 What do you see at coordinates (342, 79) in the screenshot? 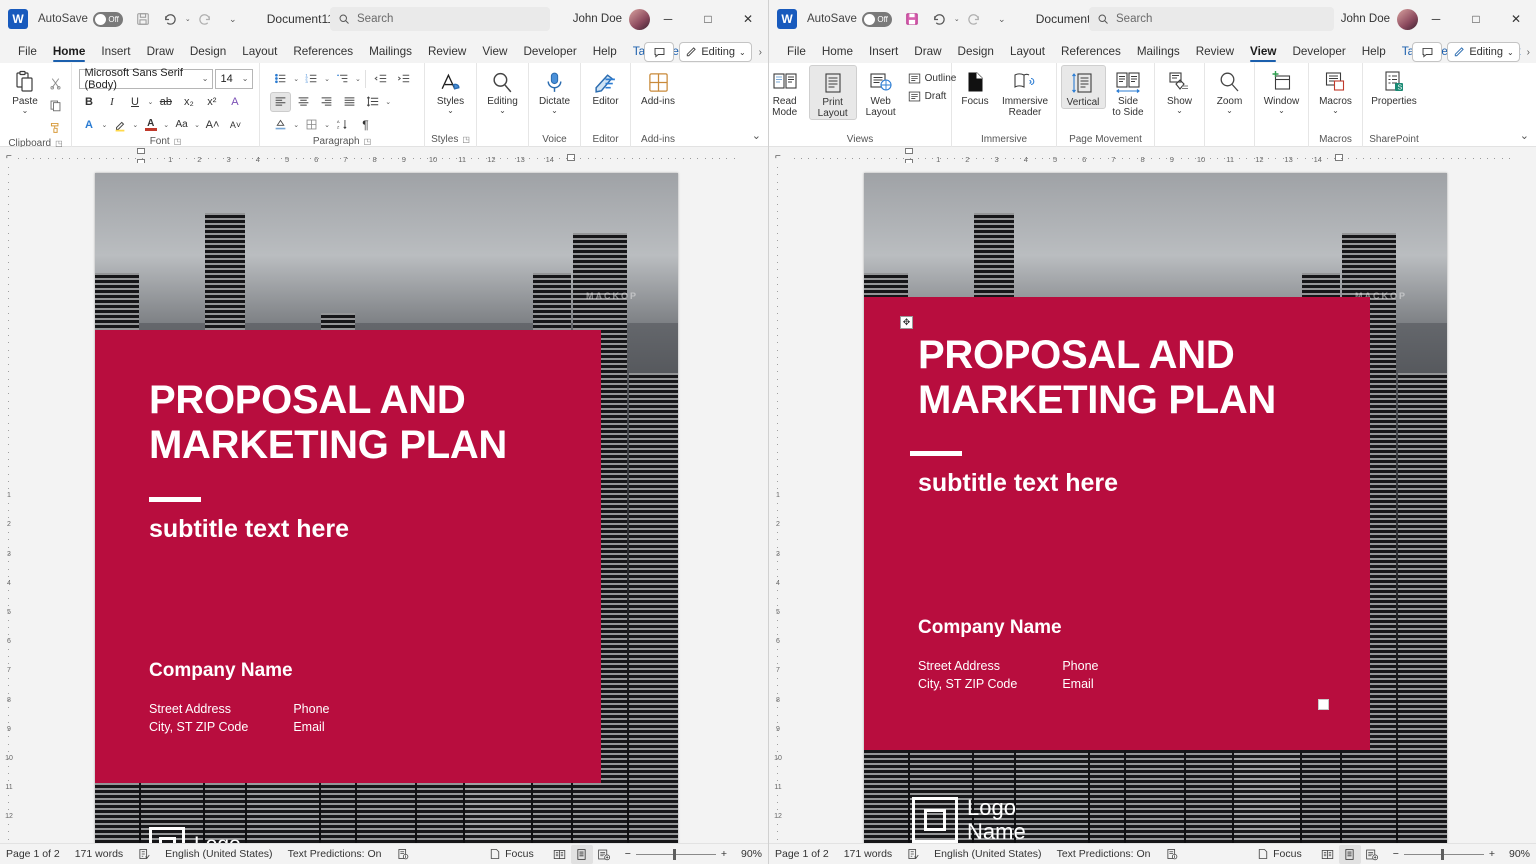
I see `multilevel-list-icon` at bounding box center [342, 79].